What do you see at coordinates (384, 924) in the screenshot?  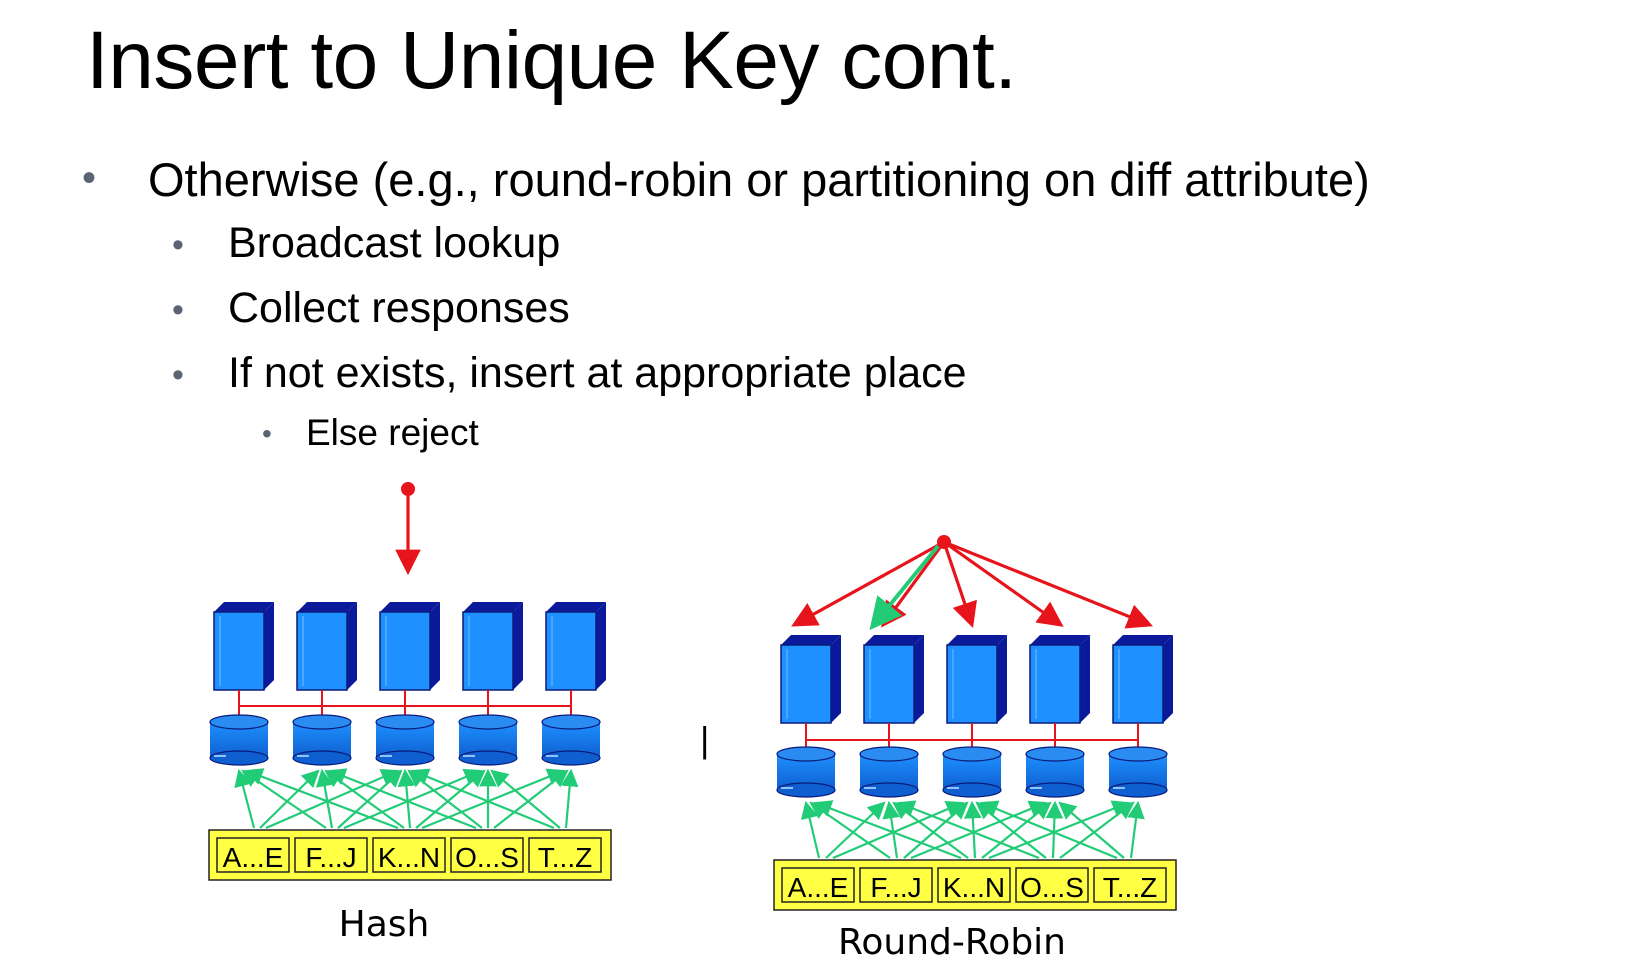 I see `hash-caption: Hash` at bounding box center [384, 924].